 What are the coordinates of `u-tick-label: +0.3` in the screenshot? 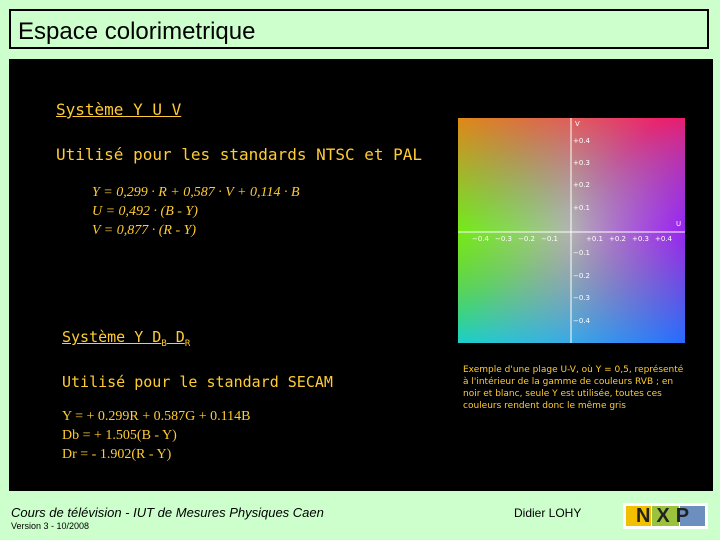 It's located at (640, 239).